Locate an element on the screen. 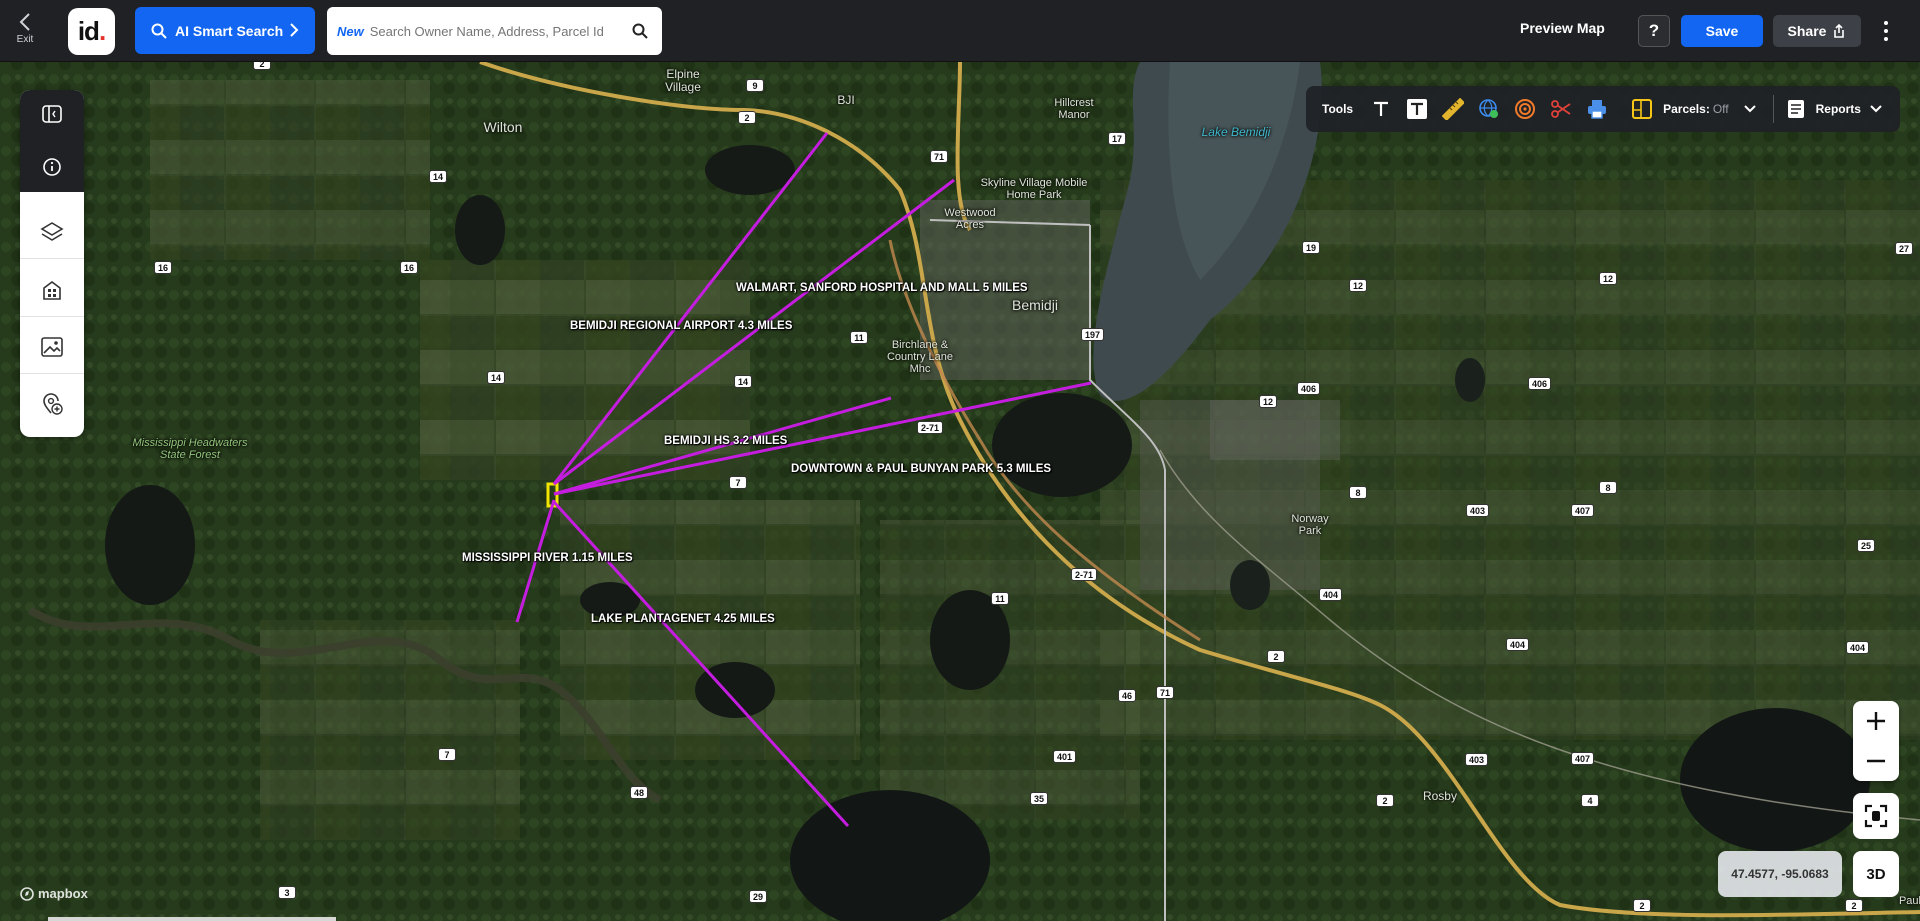  info-button is located at coordinates (52, 167).